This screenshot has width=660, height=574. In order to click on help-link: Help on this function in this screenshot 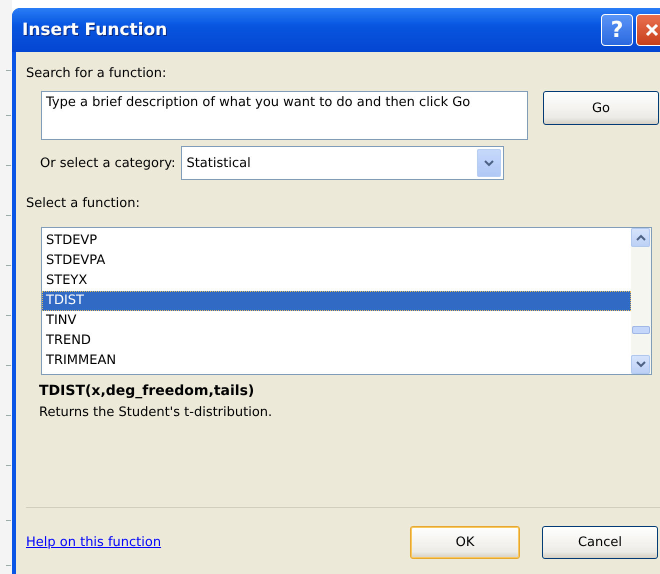, I will do `click(218, 542)`.